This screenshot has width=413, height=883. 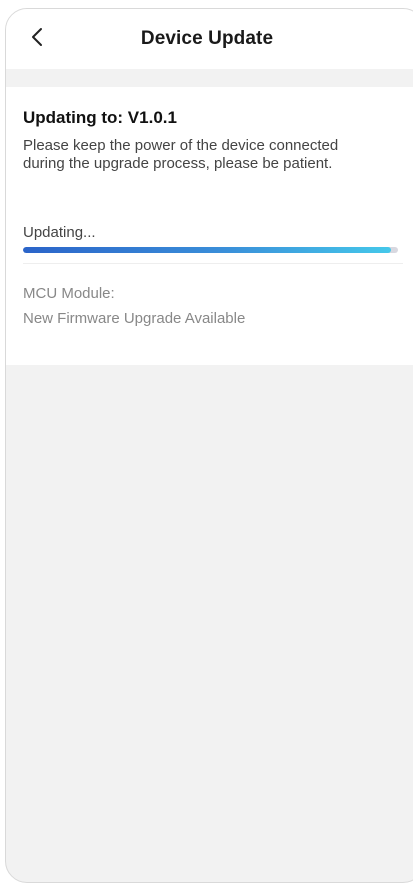 What do you see at coordinates (209, 78) in the screenshot?
I see `section-separator` at bounding box center [209, 78].